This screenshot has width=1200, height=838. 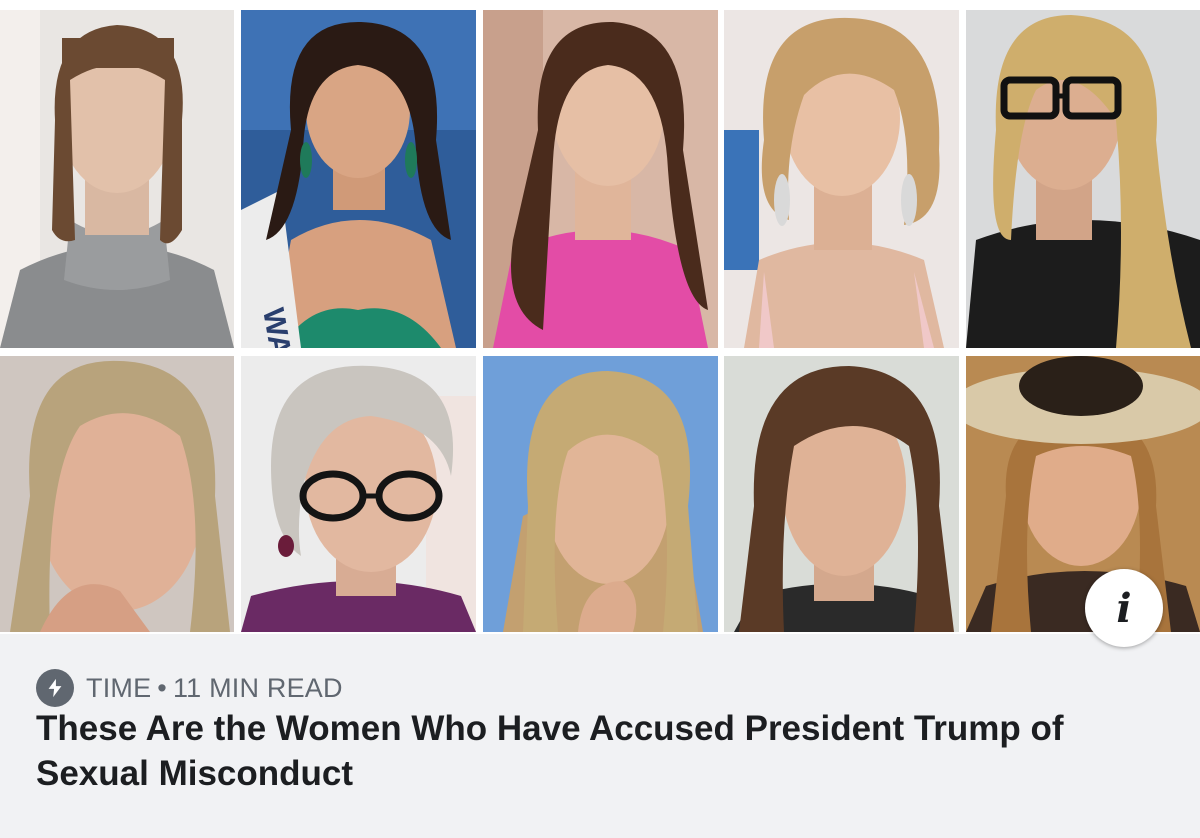 What do you see at coordinates (119, 687) in the screenshot?
I see `publisher-name: TIME` at bounding box center [119, 687].